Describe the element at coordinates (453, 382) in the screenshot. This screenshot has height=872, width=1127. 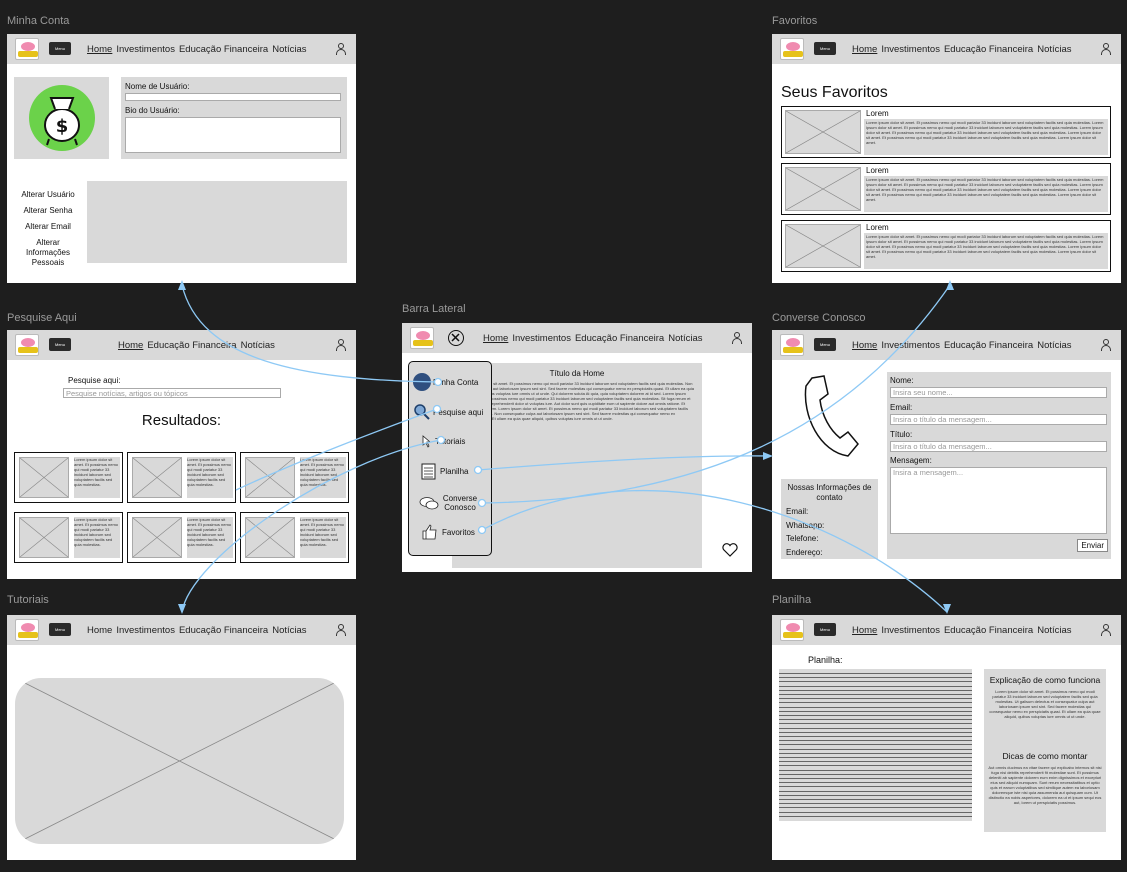
I see `sidebar-item-minha-conta: Minha Conta` at that location.